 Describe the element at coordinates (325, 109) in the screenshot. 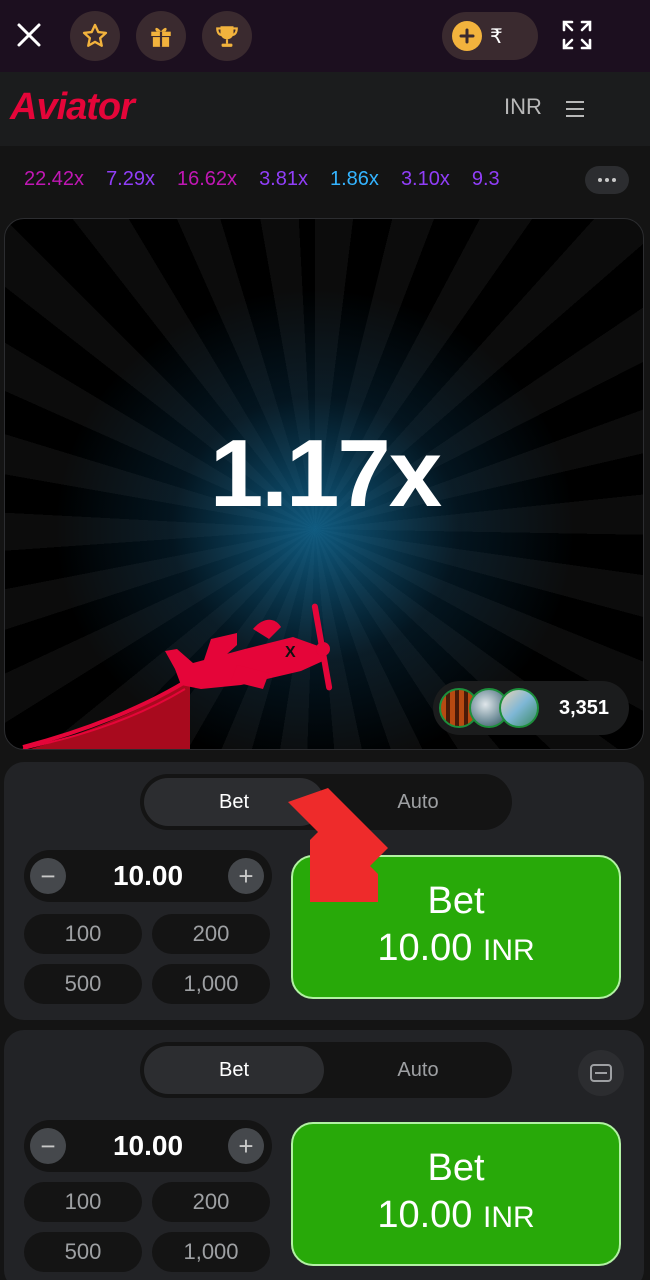

I see `game-header: Aviator INR` at that location.